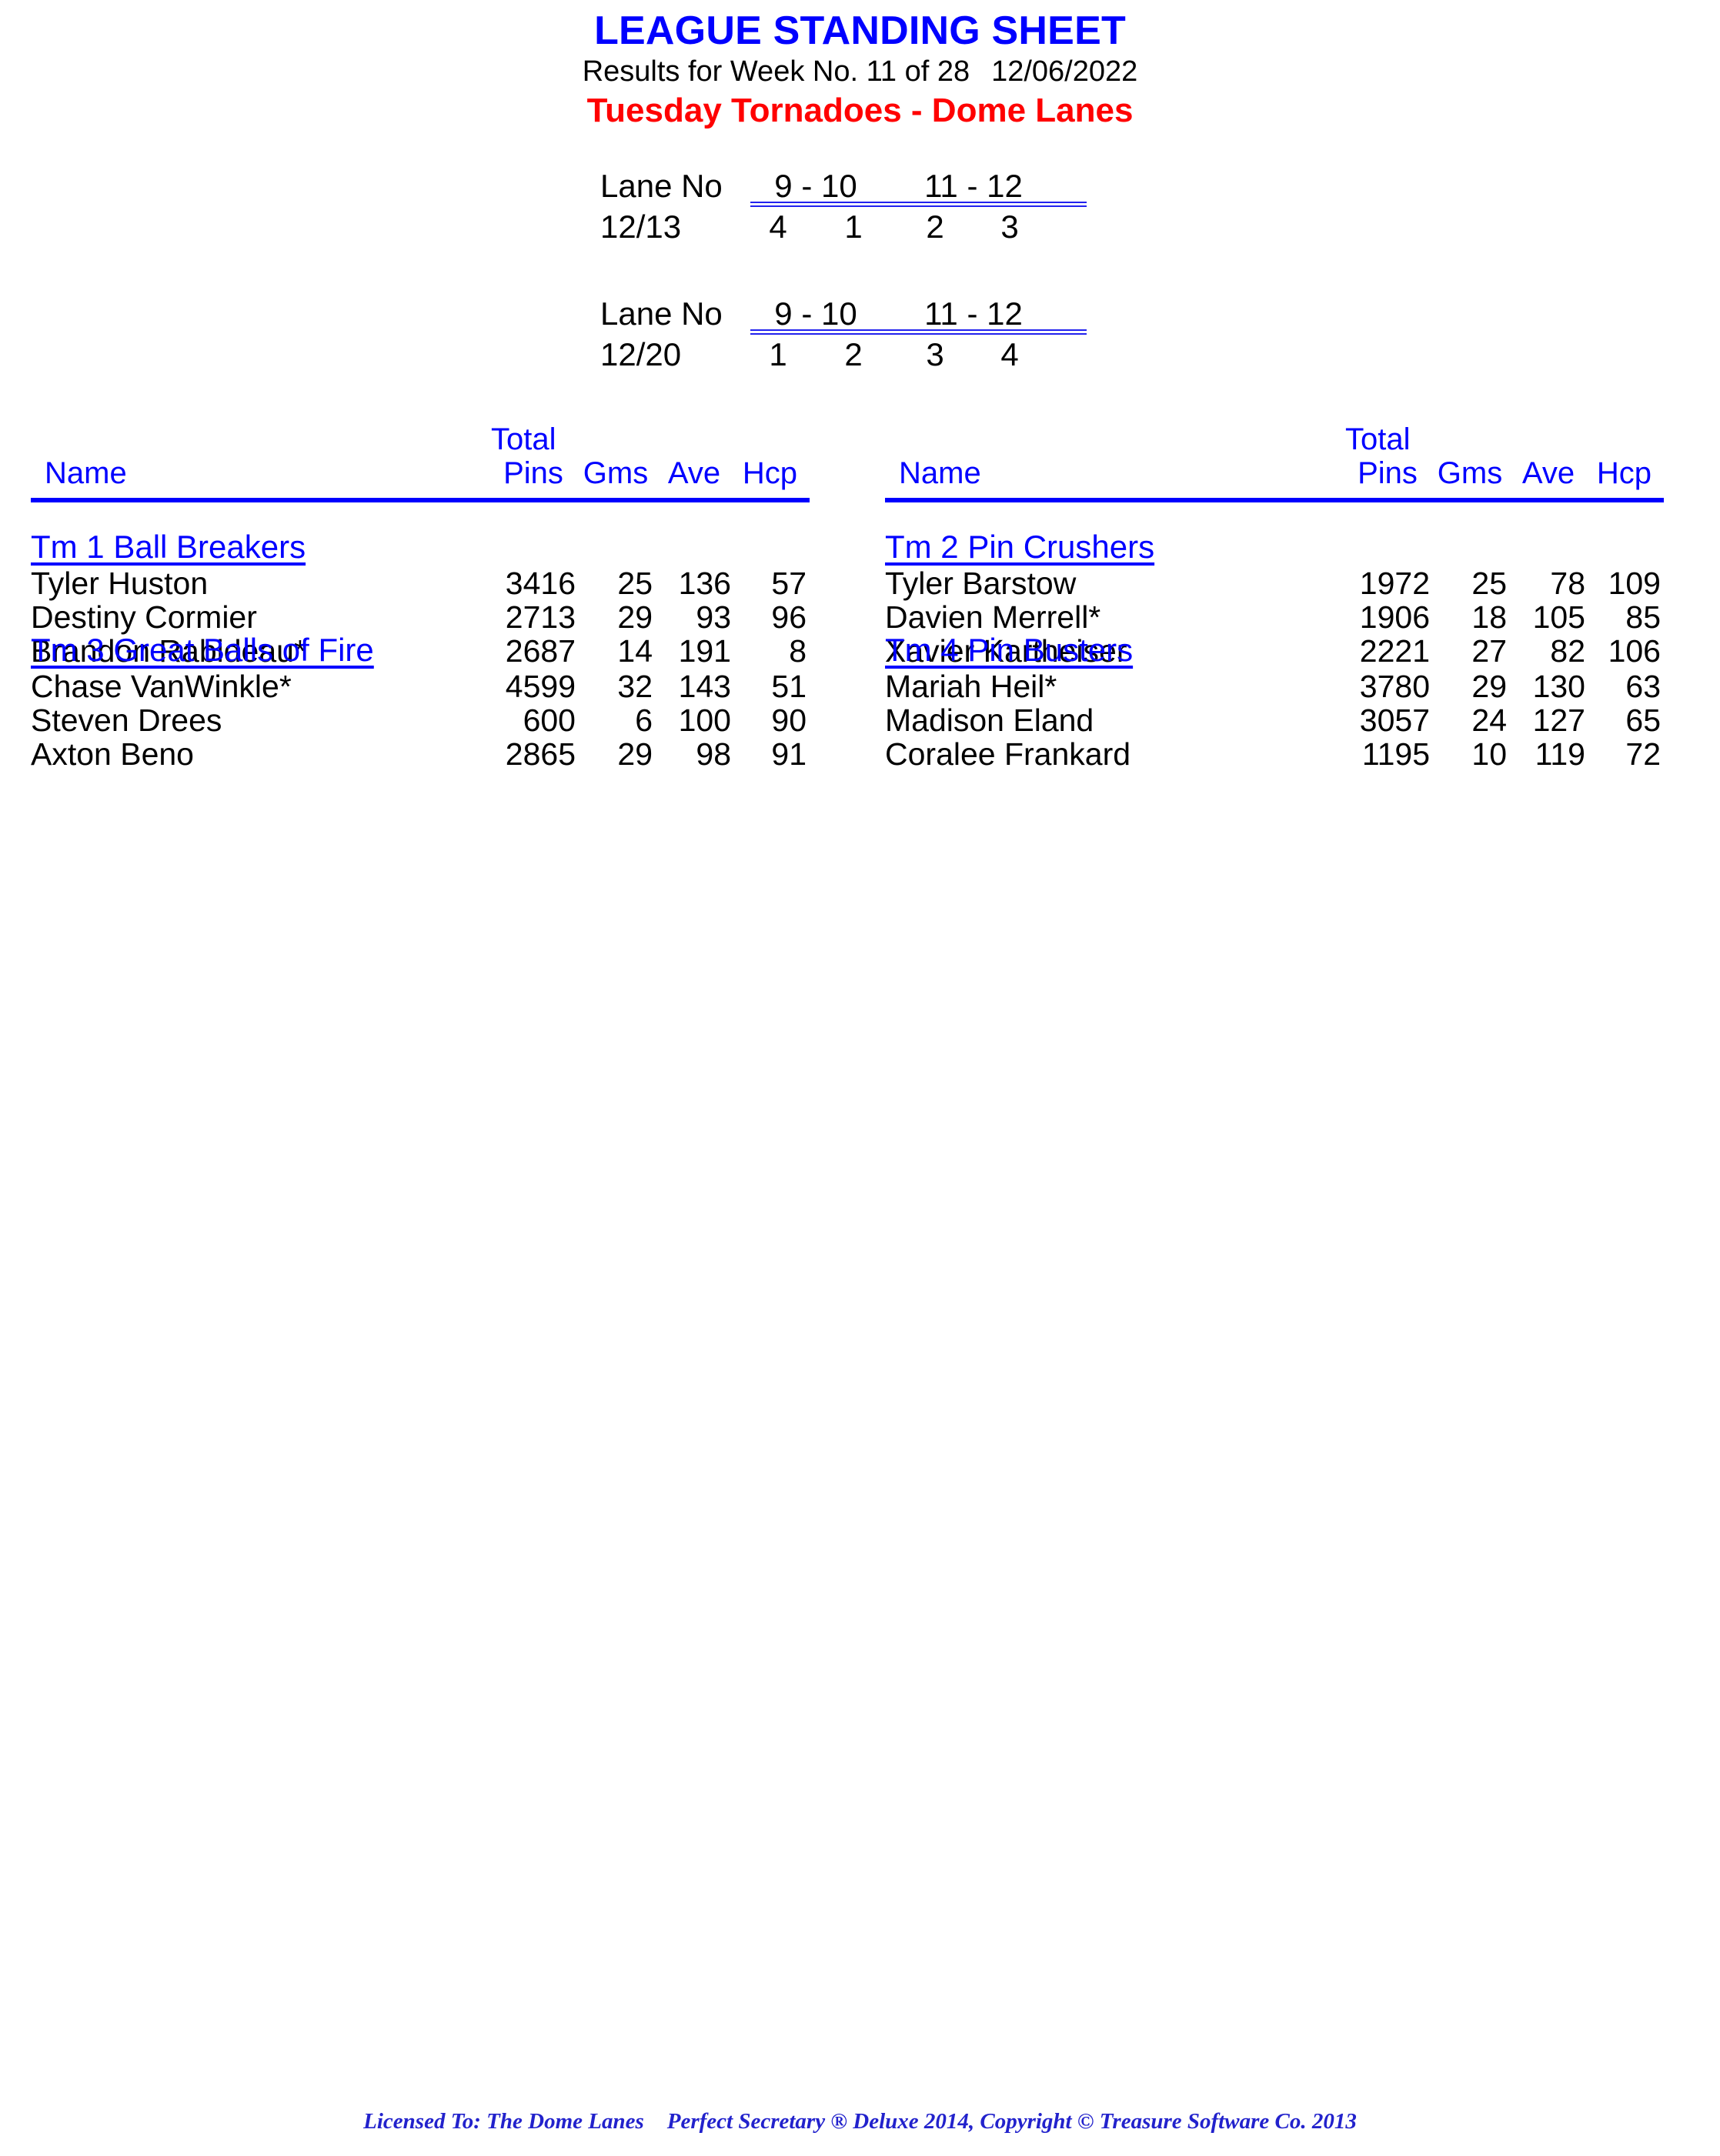 The height and width of the screenshot is (2156, 1720). What do you see at coordinates (1010, 354) in the screenshot?
I see `lane-team-slot-2-4: 4` at bounding box center [1010, 354].